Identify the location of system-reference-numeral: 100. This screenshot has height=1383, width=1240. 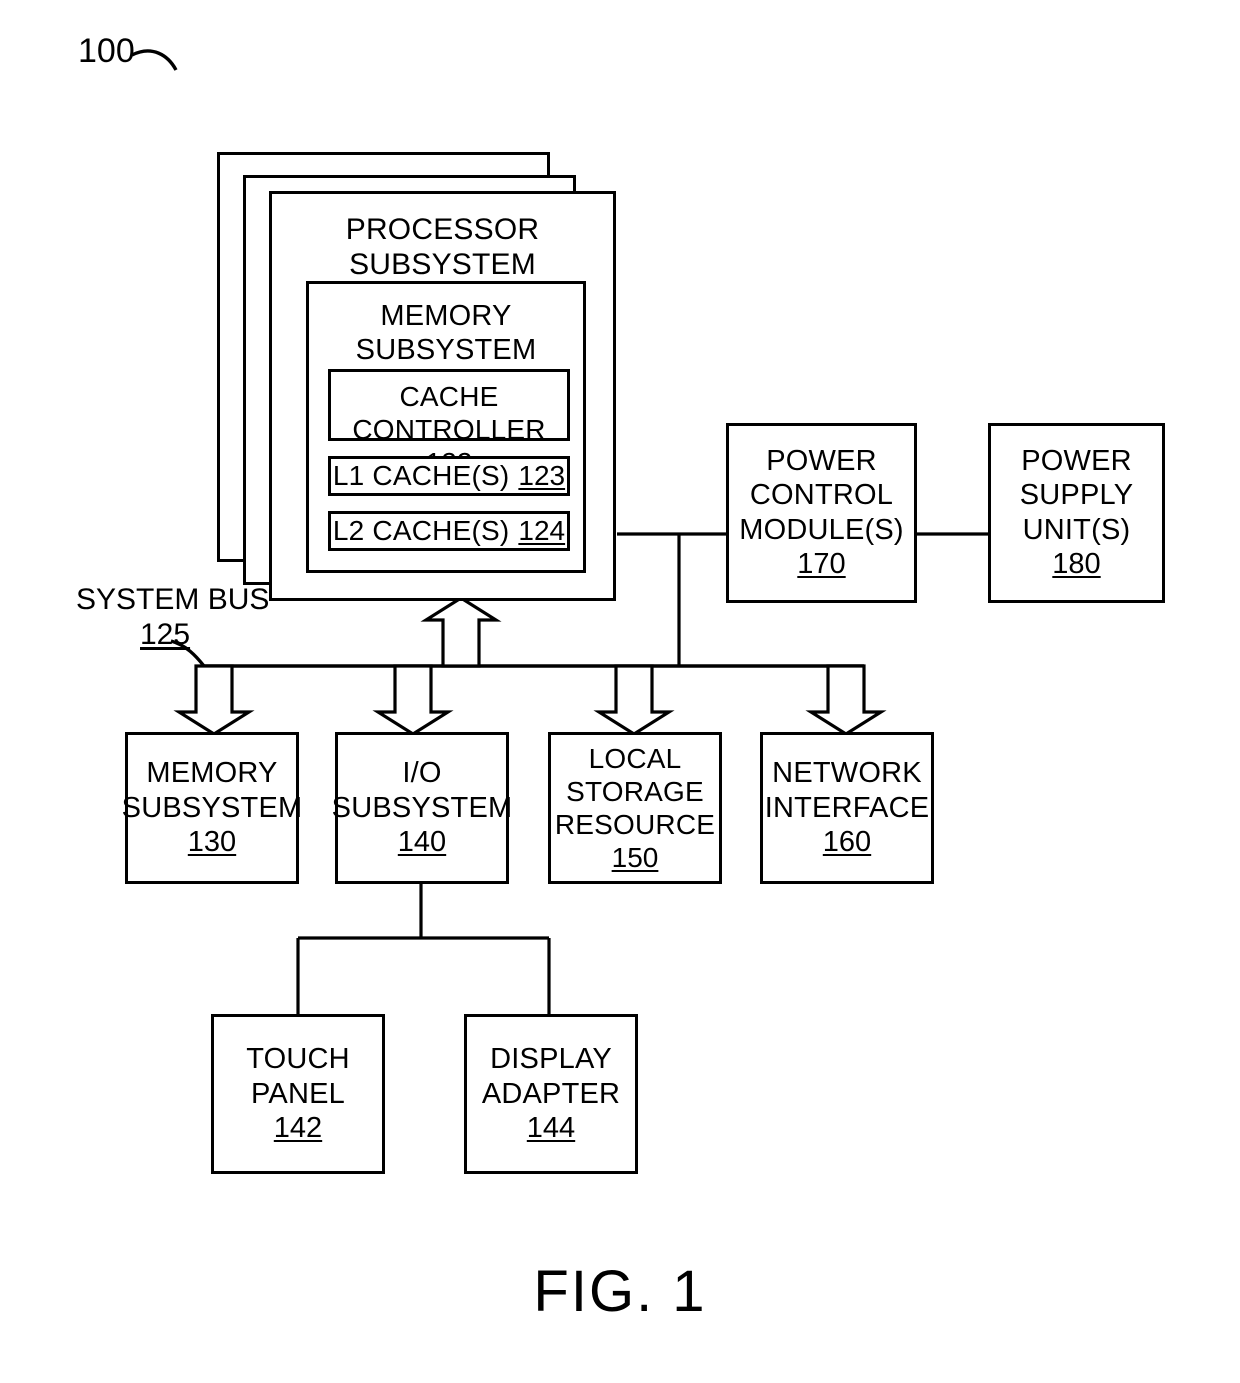
(106, 51).